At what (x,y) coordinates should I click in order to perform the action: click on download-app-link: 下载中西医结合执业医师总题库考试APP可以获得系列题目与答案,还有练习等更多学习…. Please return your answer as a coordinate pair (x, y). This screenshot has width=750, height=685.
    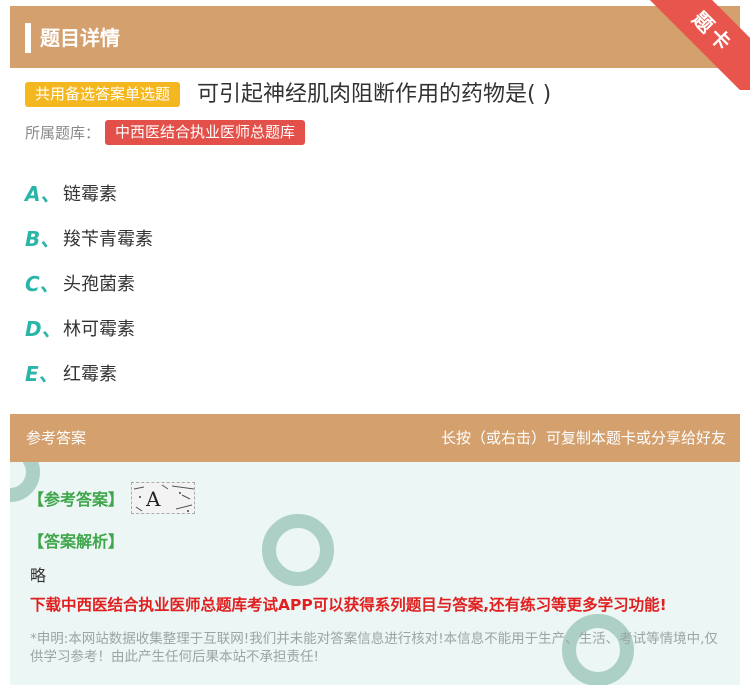
    Looking at the image, I should click on (348, 604).